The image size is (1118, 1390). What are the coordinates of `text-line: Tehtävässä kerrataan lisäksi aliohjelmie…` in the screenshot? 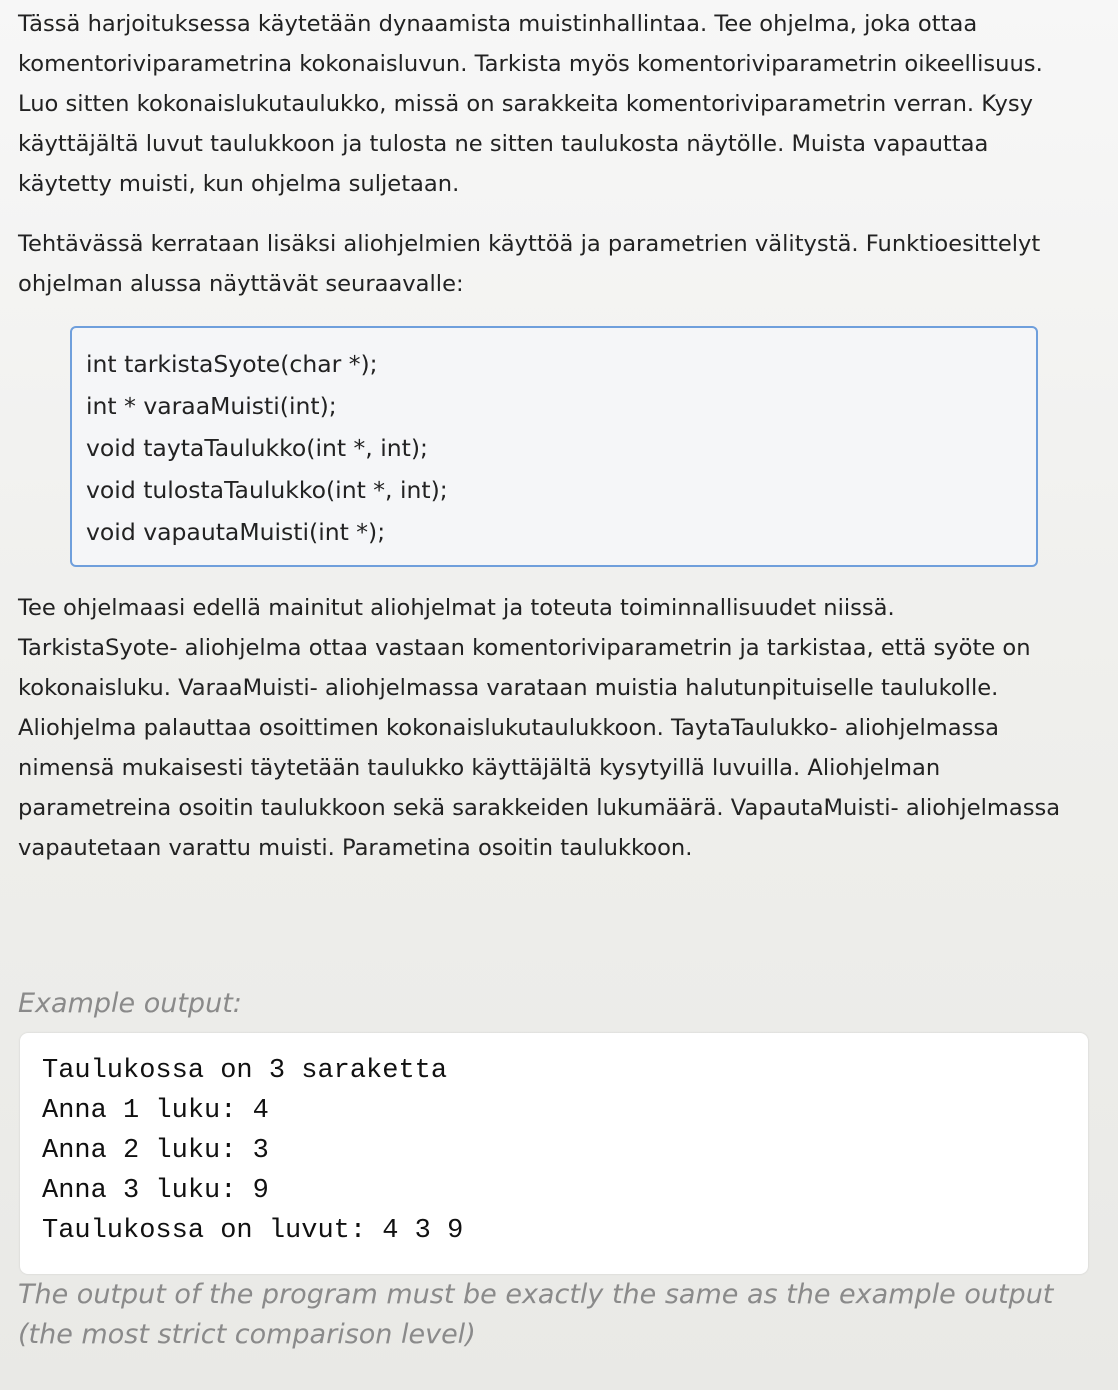 It's located at (529, 244).